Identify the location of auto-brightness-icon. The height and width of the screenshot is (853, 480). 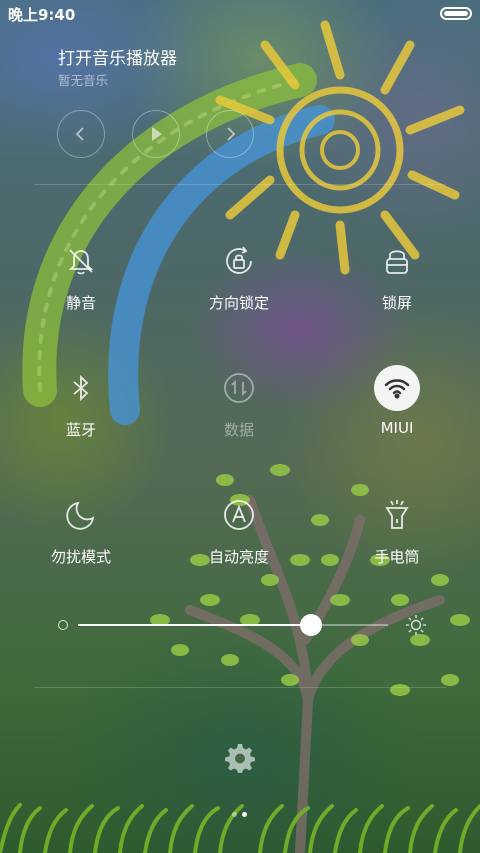
(239, 515).